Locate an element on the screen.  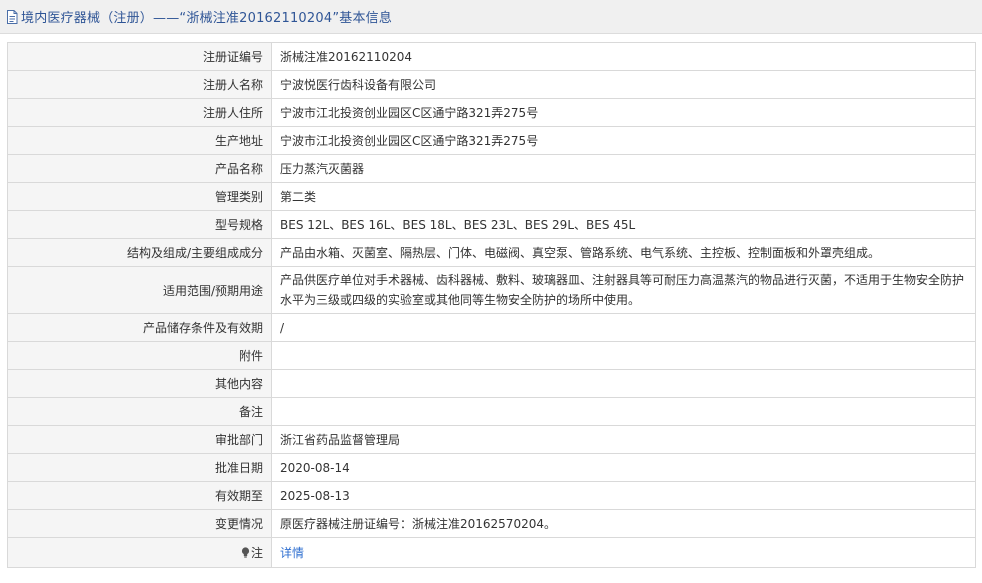
note-label-cell: 注 is located at coordinates (139, 552).